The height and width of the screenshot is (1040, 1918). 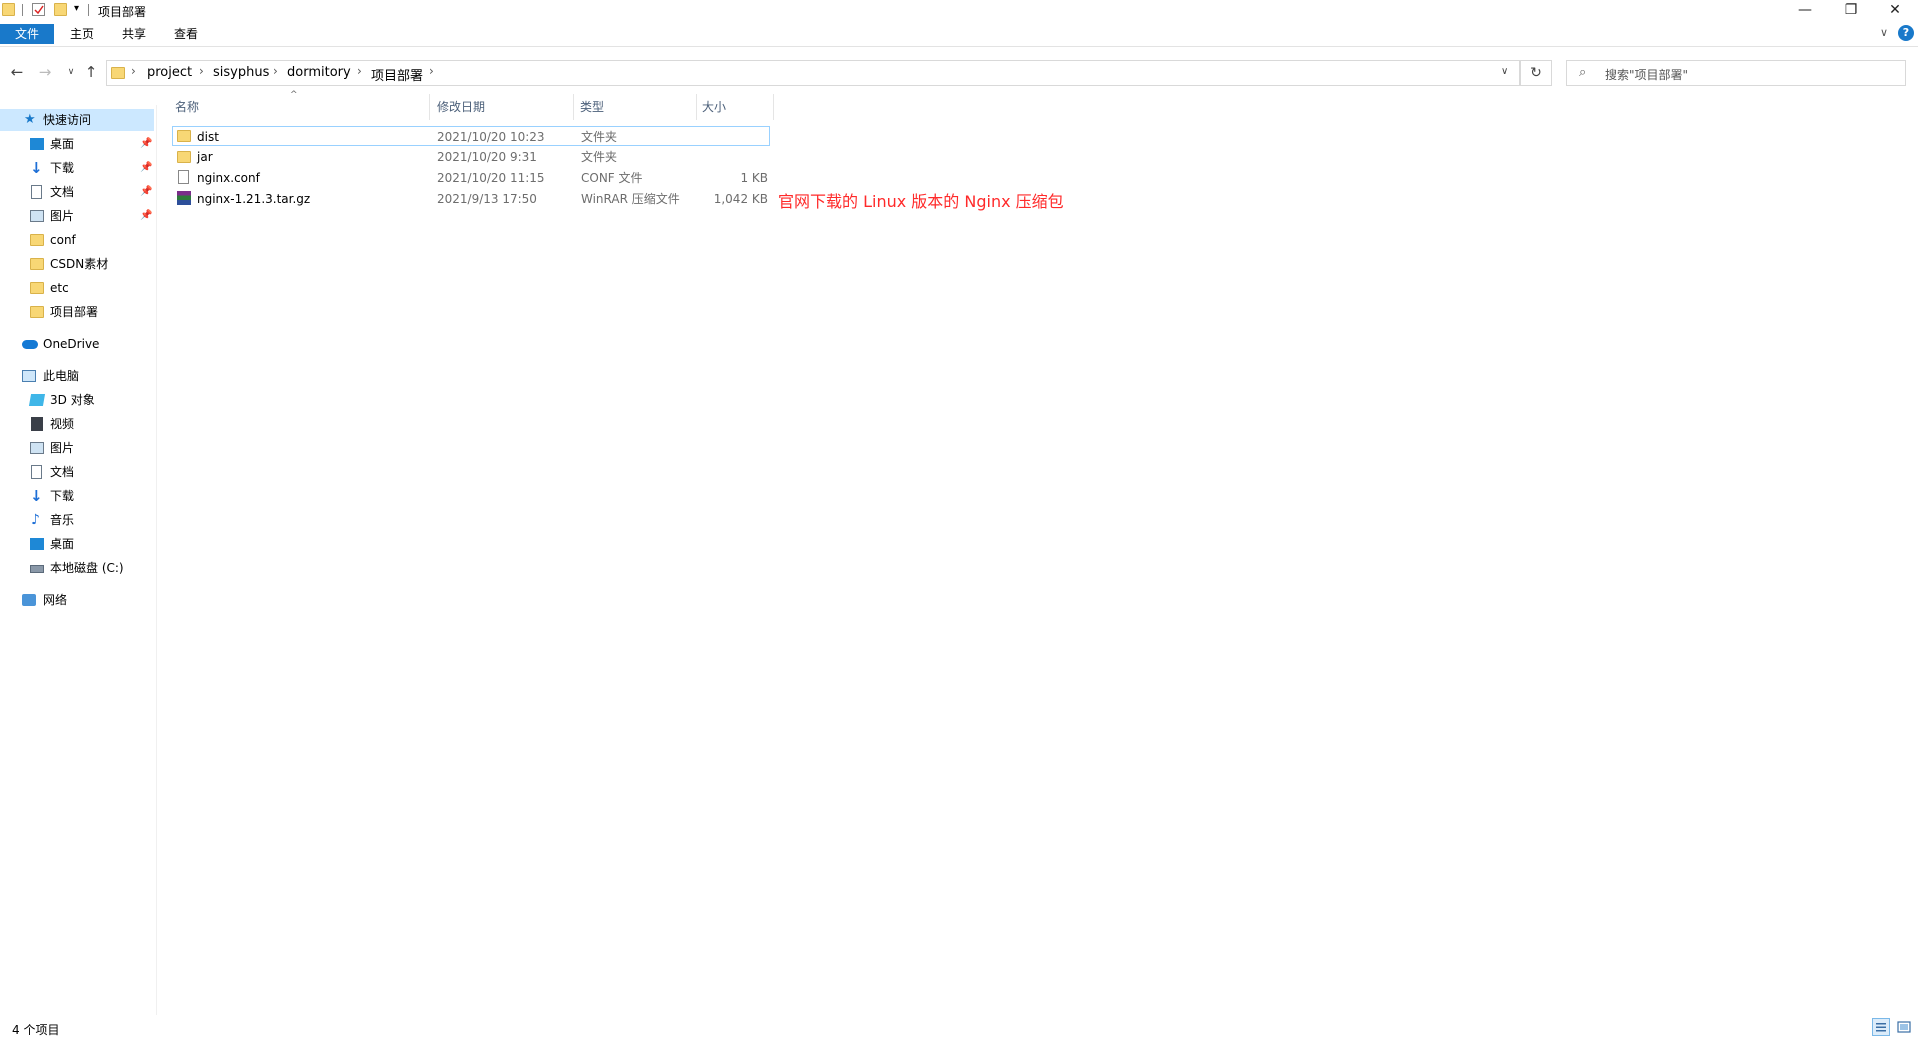 I want to click on large-icons-view-icon, so click(x=1904, y=1027).